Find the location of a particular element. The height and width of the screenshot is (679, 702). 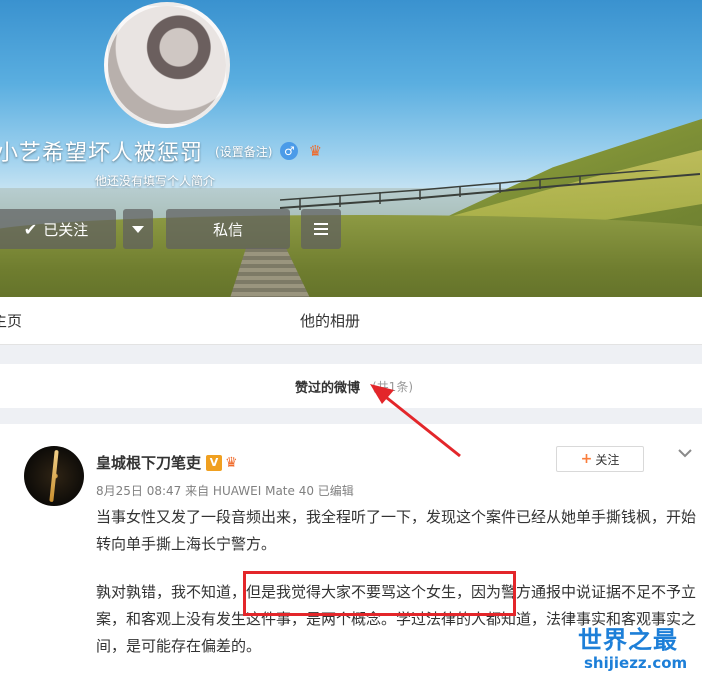

highlight-box is located at coordinates (379, 593).